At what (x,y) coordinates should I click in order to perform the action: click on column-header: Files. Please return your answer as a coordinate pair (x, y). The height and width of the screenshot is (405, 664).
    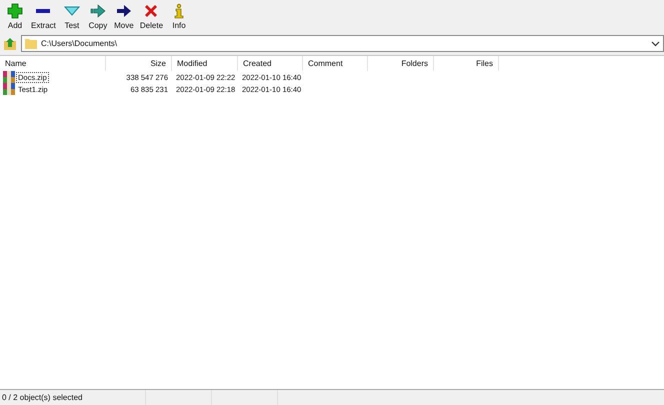
    Looking at the image, I should click on (466, 63).